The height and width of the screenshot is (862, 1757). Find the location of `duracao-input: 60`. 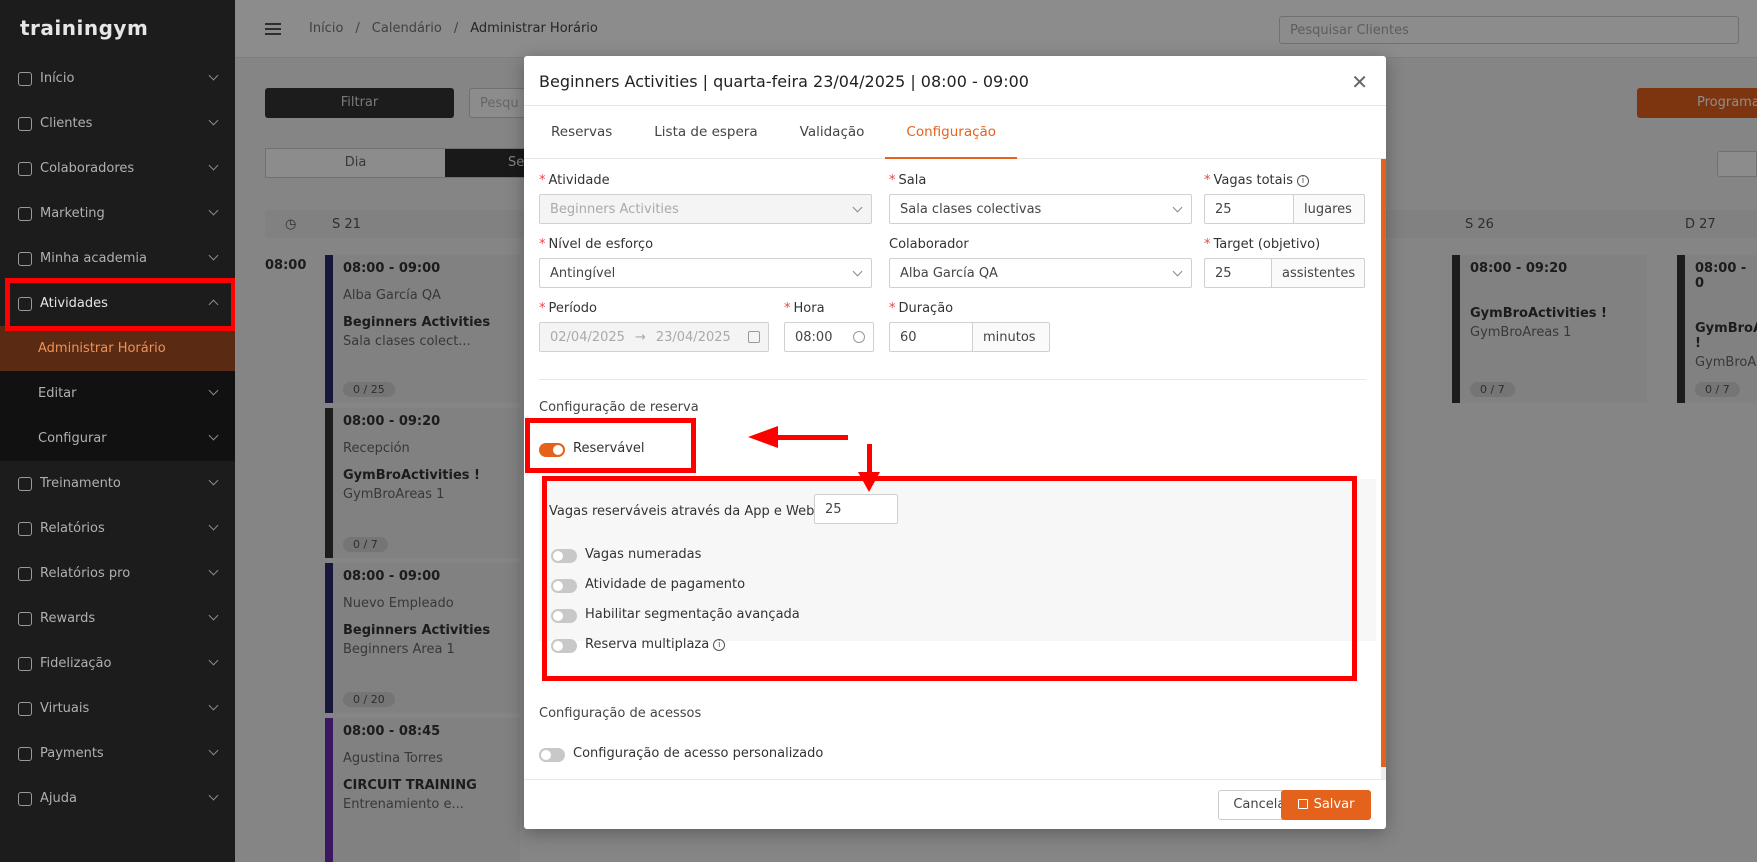

duracao-input: 60 is located at coordinates (931, 337).